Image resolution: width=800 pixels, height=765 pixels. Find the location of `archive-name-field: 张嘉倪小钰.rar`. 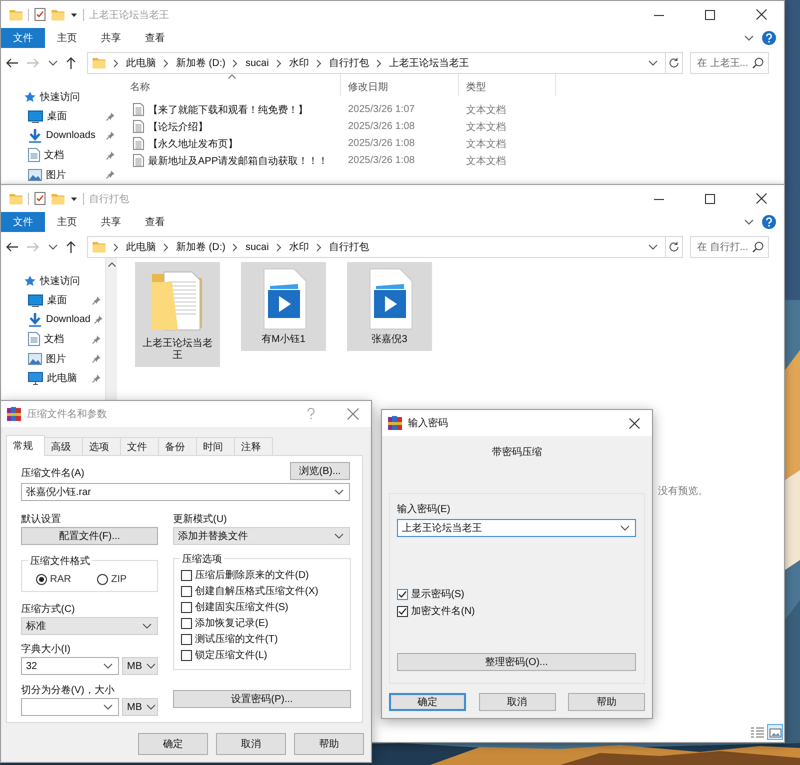

archive-name-field: 张嘉倪小钰.rar is located at coordinates (185, 492).